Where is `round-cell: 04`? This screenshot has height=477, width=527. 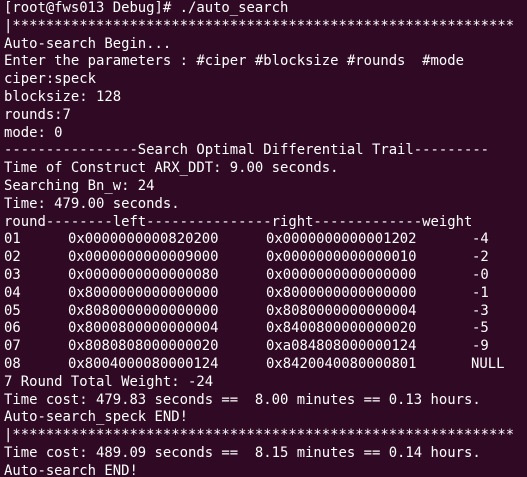 round-cell: 04 is located at coordinates (12, 292).